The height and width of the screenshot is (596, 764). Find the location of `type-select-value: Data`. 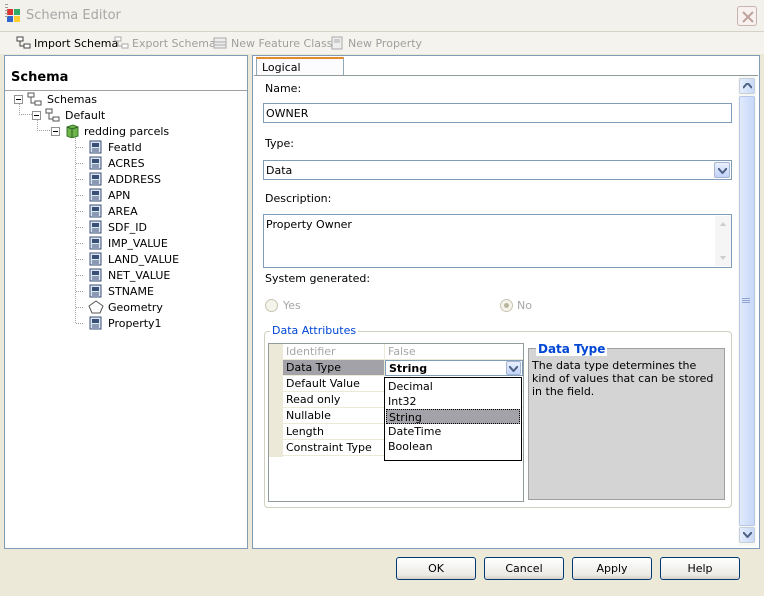

type-select-value: Data is located at coordinates (279, 170).